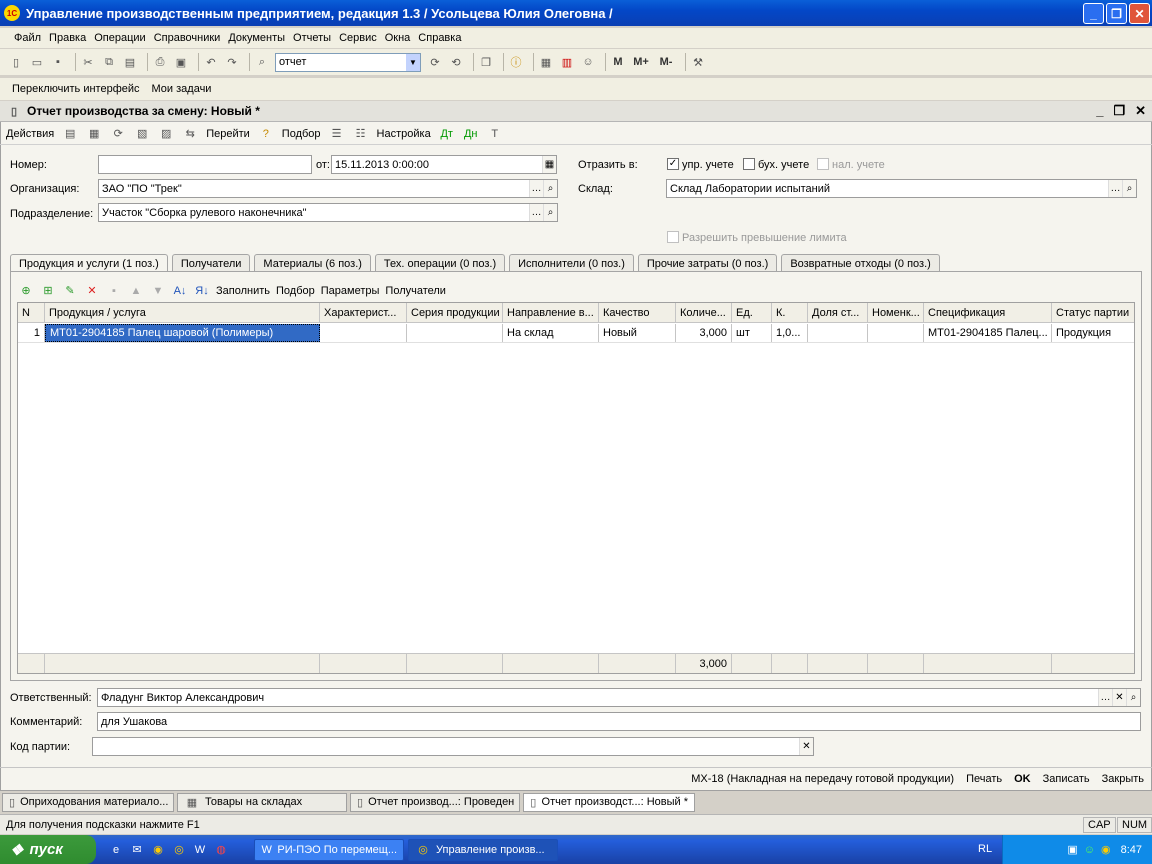 Image resolution: width=1152 pixels, height=864 pixels. I want to click on minimize-button: _, so click(1093, 13).